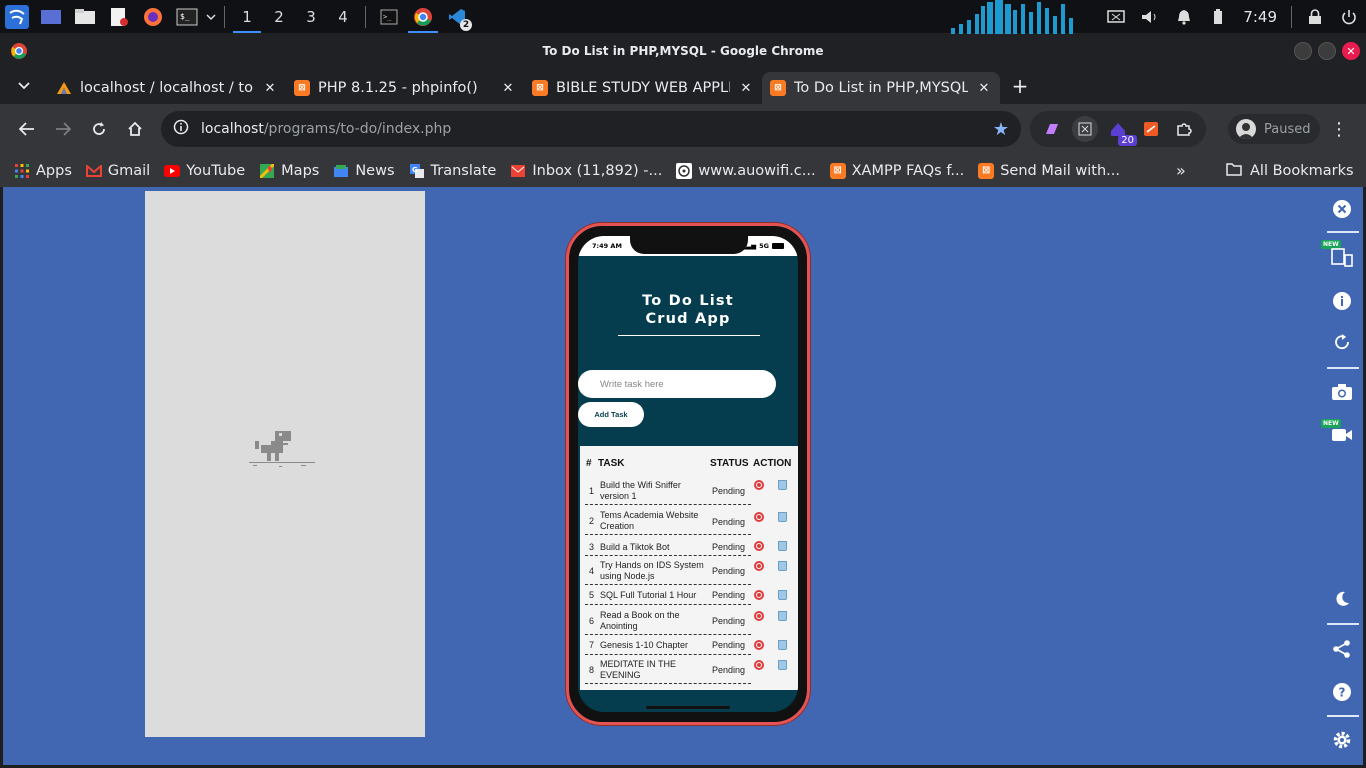 The height and width of the screenshot is (768, 1366). Describe the element at coordinates (119, 17) in the screenshot. I see `text-editor-icon` at that location.